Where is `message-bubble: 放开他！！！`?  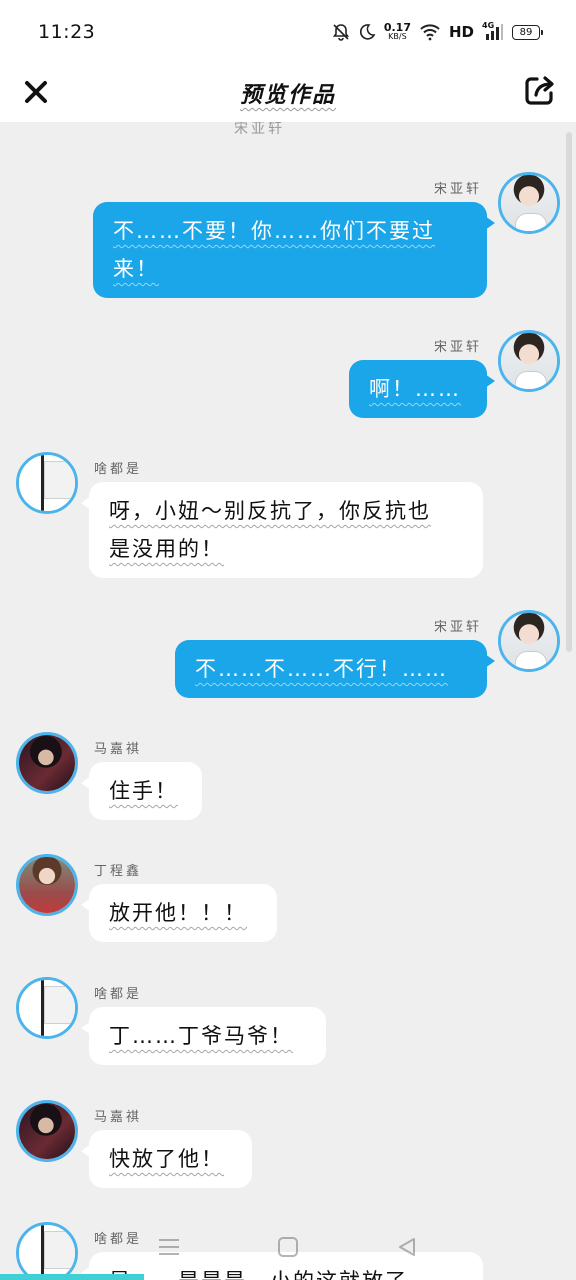 message-bubble: 放开他！！！ is located at coordinates (179, 913).